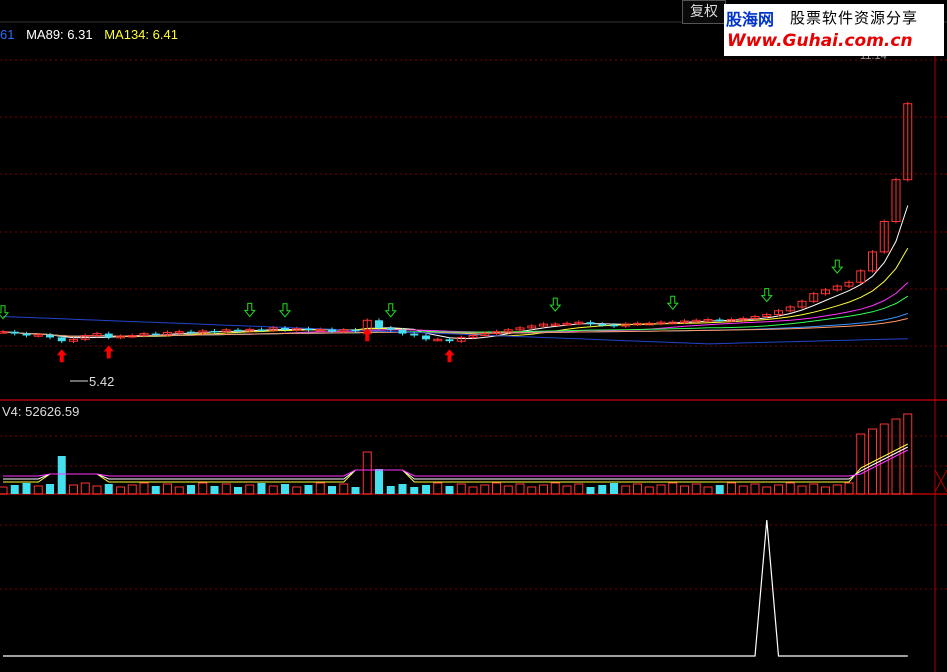 The image size is (947, 672). Describe the element at coordinates (704, 12) in the screenshot. I see `fuquan-button: 复权` at that location.